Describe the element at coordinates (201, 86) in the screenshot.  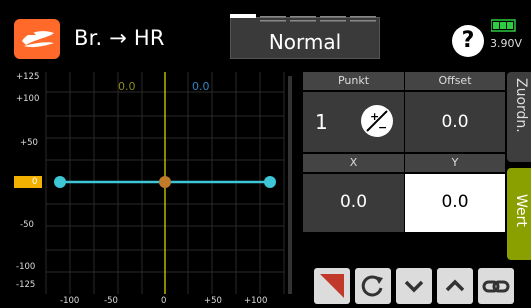
I see `graph-readout-right: 0.0` at that location.